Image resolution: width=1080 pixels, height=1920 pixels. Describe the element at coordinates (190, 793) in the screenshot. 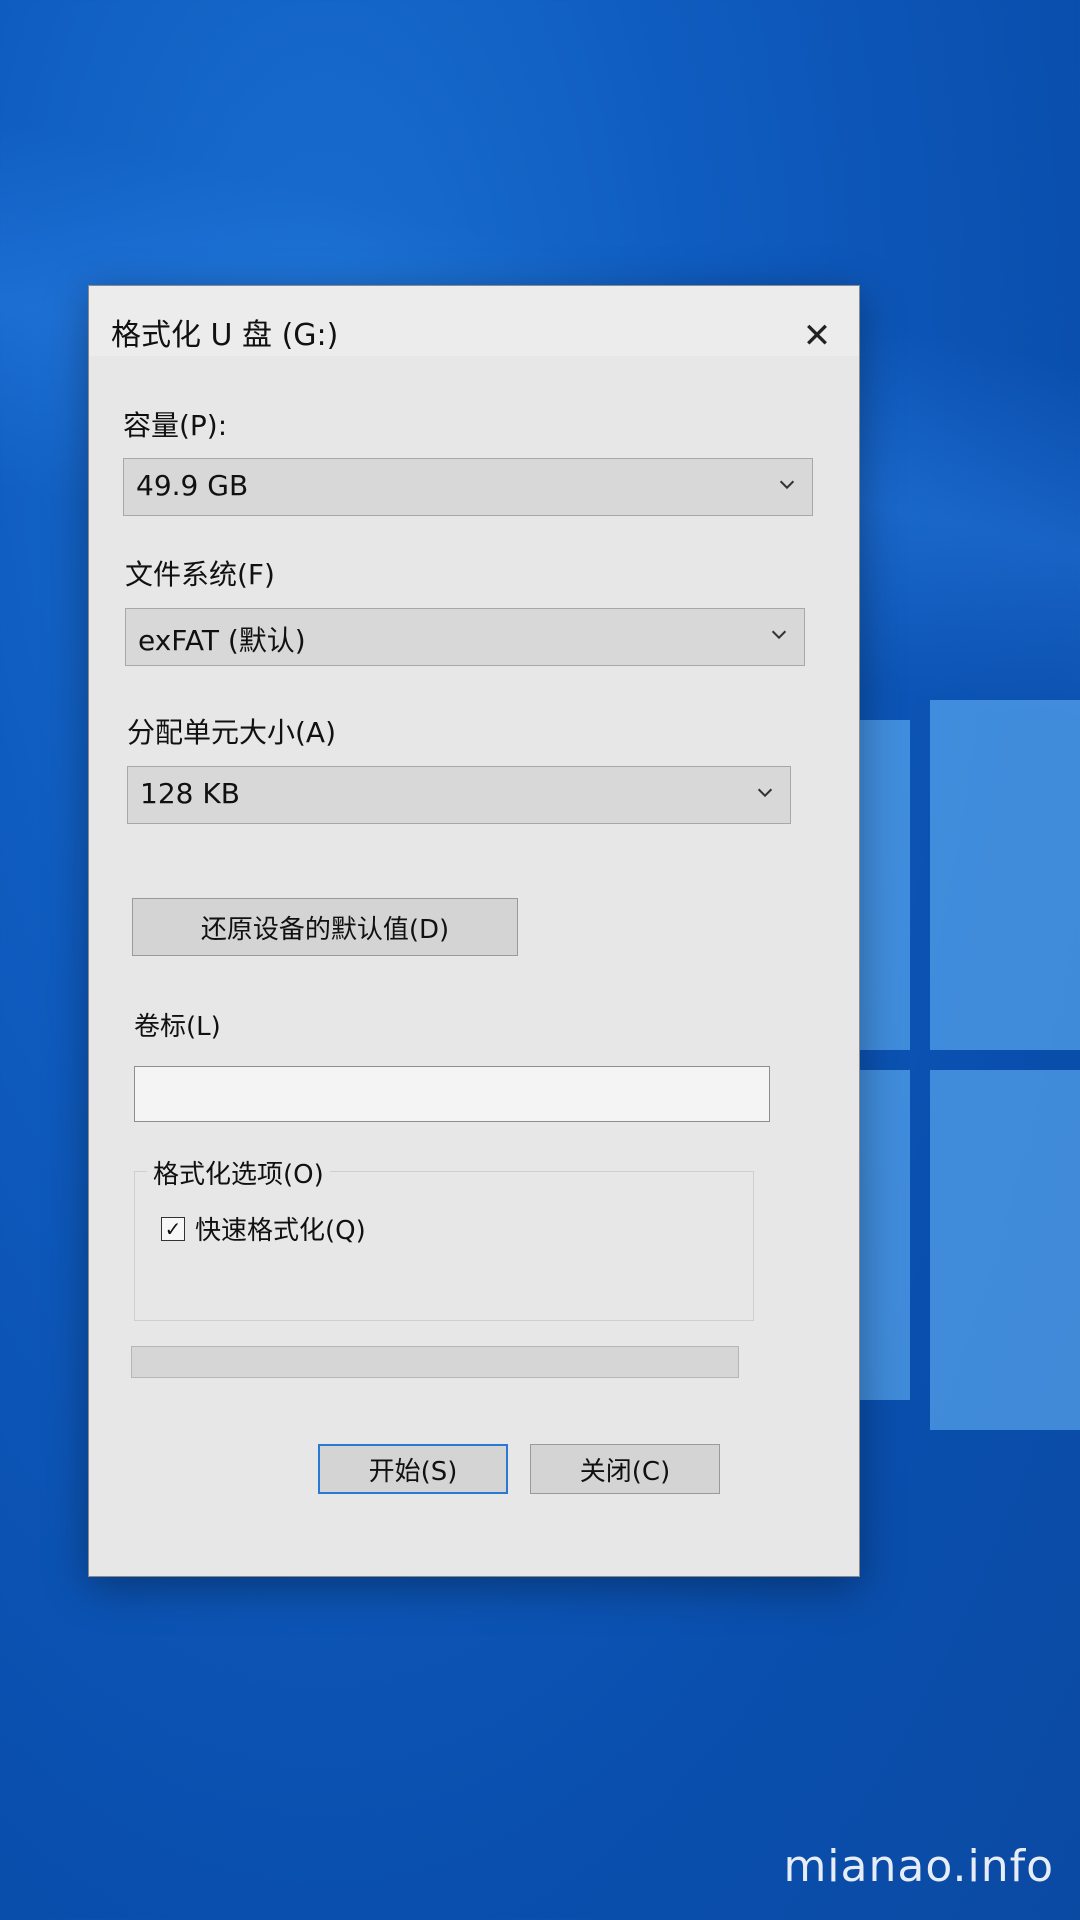

I see `allocation-value: 128 KB` at that location.